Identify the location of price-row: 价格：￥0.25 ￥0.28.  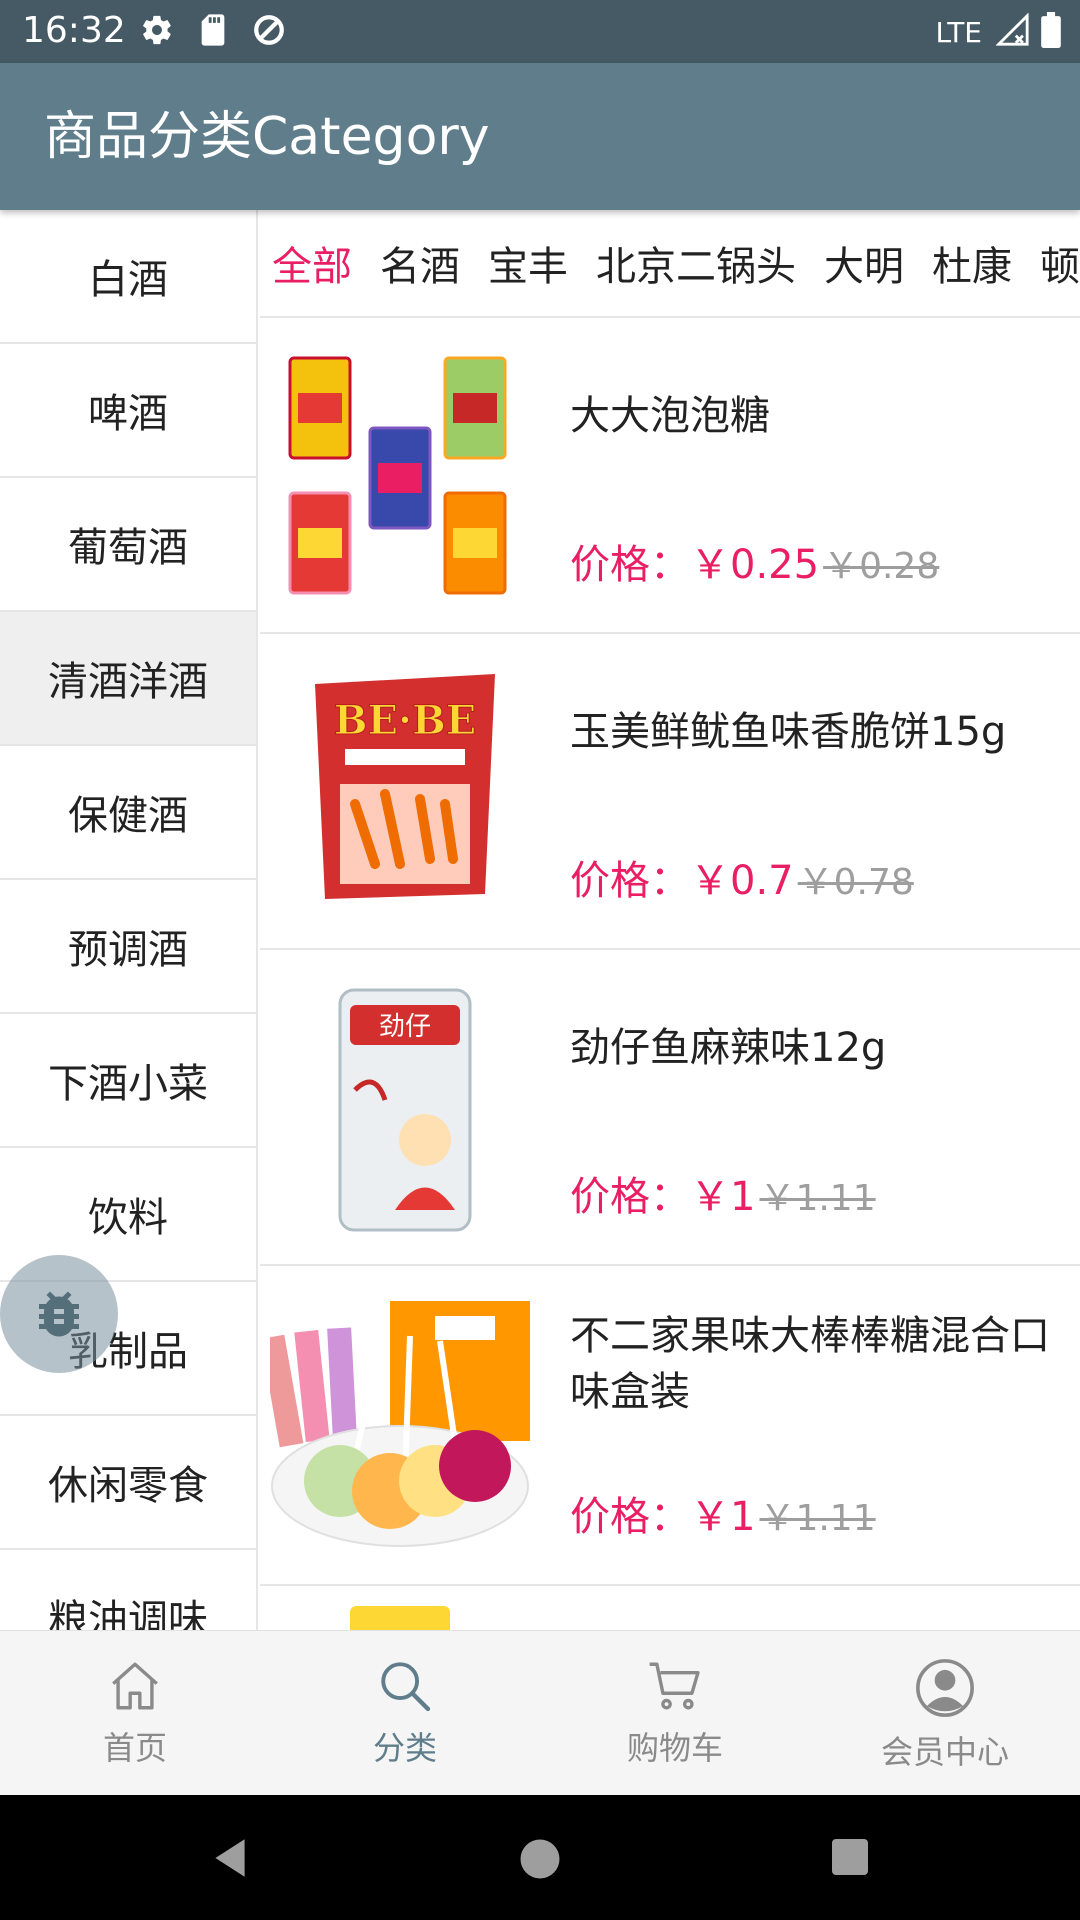
(754, 566).